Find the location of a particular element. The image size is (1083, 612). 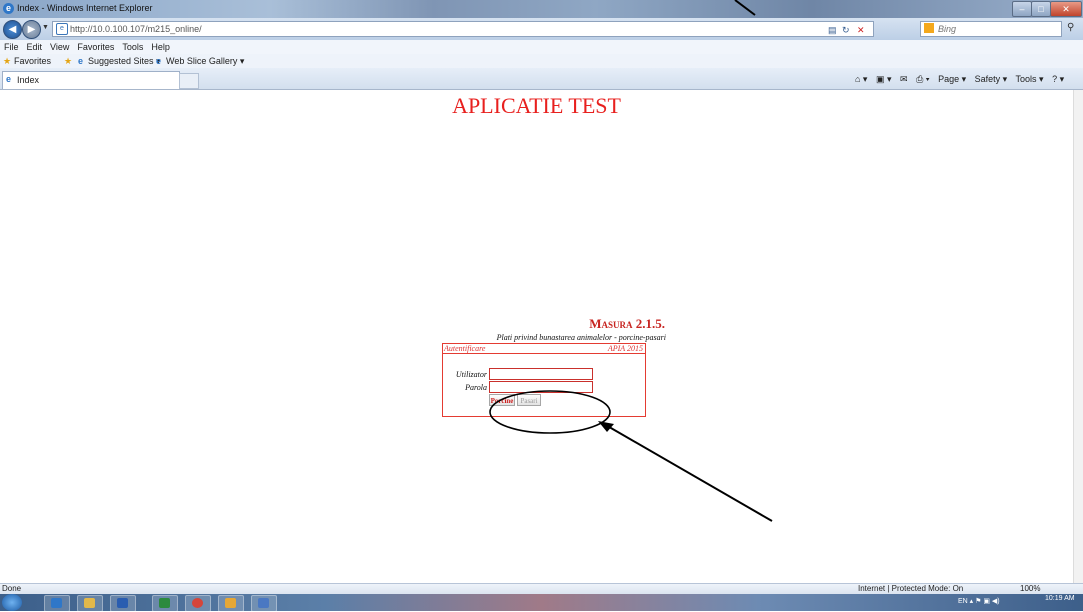

status-text: Done is located at coordinates (12, 588).